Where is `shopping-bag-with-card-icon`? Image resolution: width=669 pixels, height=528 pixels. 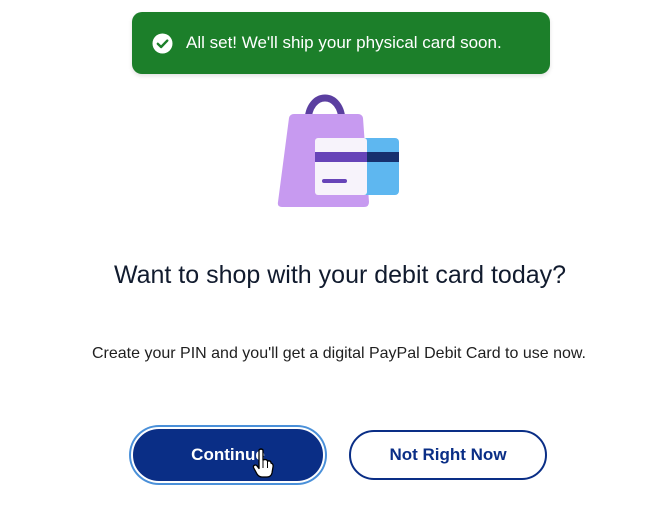 shopping-bag-with-card-icon is located at coordinates (338, 149).